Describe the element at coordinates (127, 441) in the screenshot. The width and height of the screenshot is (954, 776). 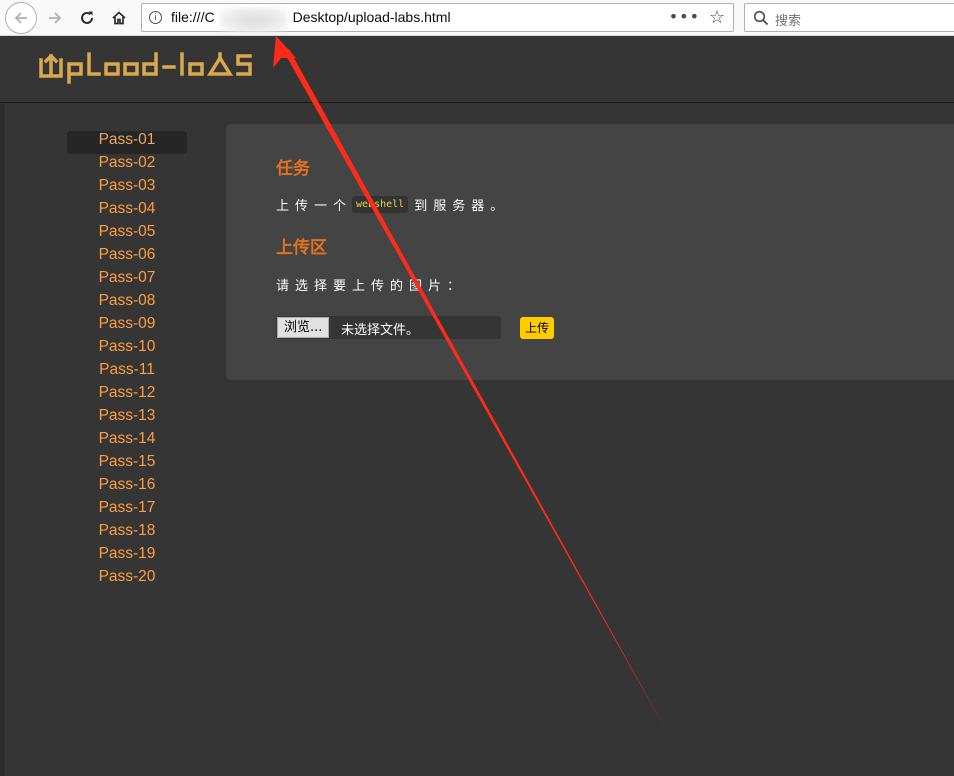
I see `menu-item-pass-14: Pass-14` at that location.